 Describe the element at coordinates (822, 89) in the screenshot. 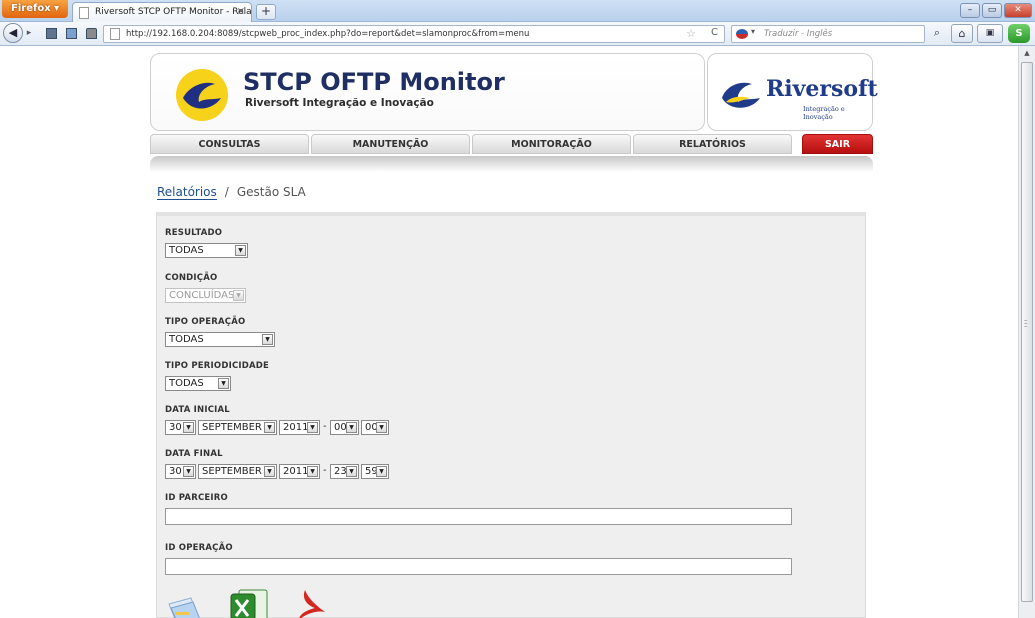

I see `brand-name: Riversoft` at that location.